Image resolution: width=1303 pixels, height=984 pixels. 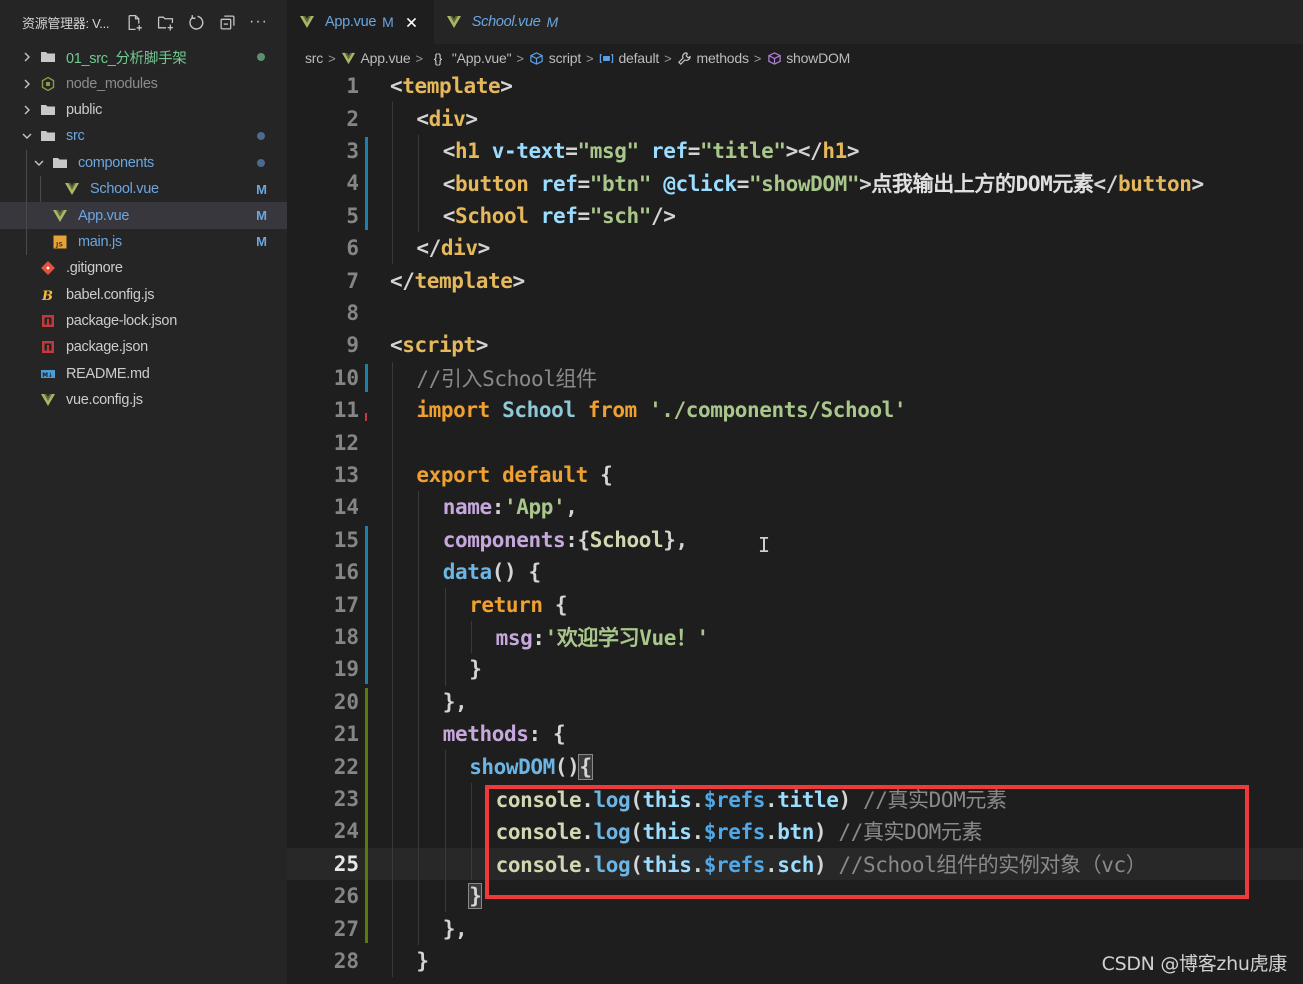 What do you see at coordinates (196, 22) in the screenshot?
I see `refresh-icon` at bounding box center [196, 22].